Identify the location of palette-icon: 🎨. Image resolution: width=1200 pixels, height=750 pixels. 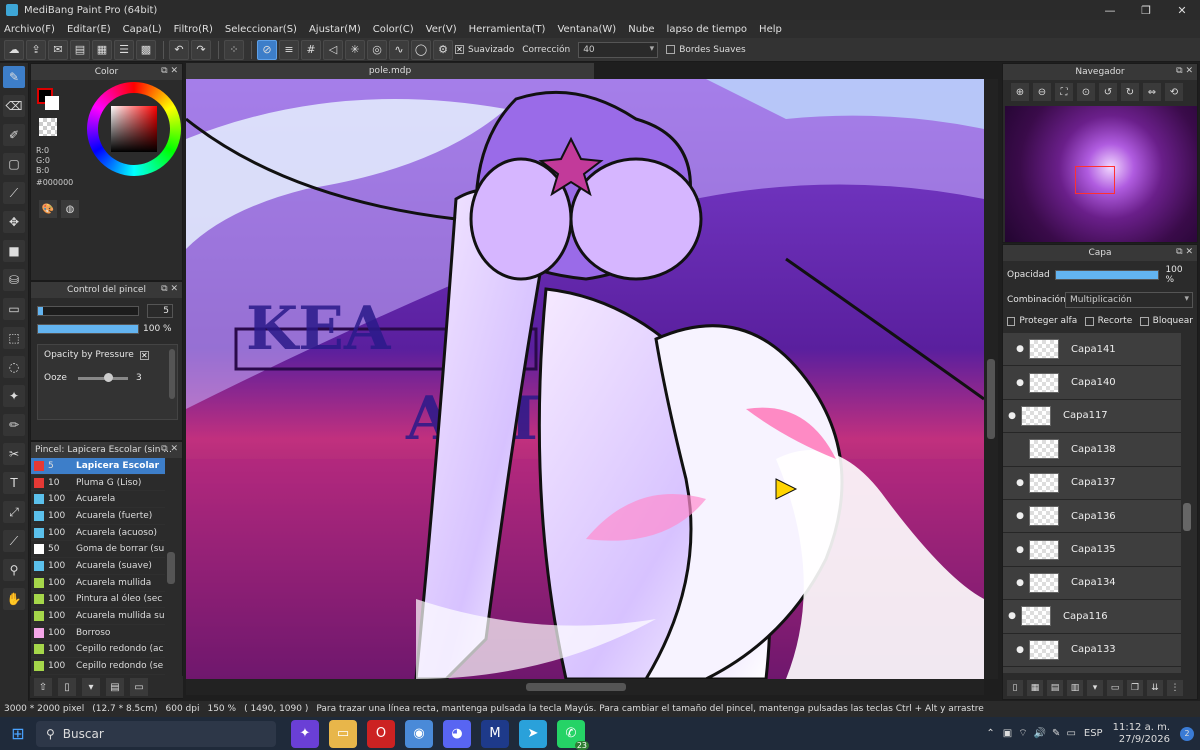
(48, 209).